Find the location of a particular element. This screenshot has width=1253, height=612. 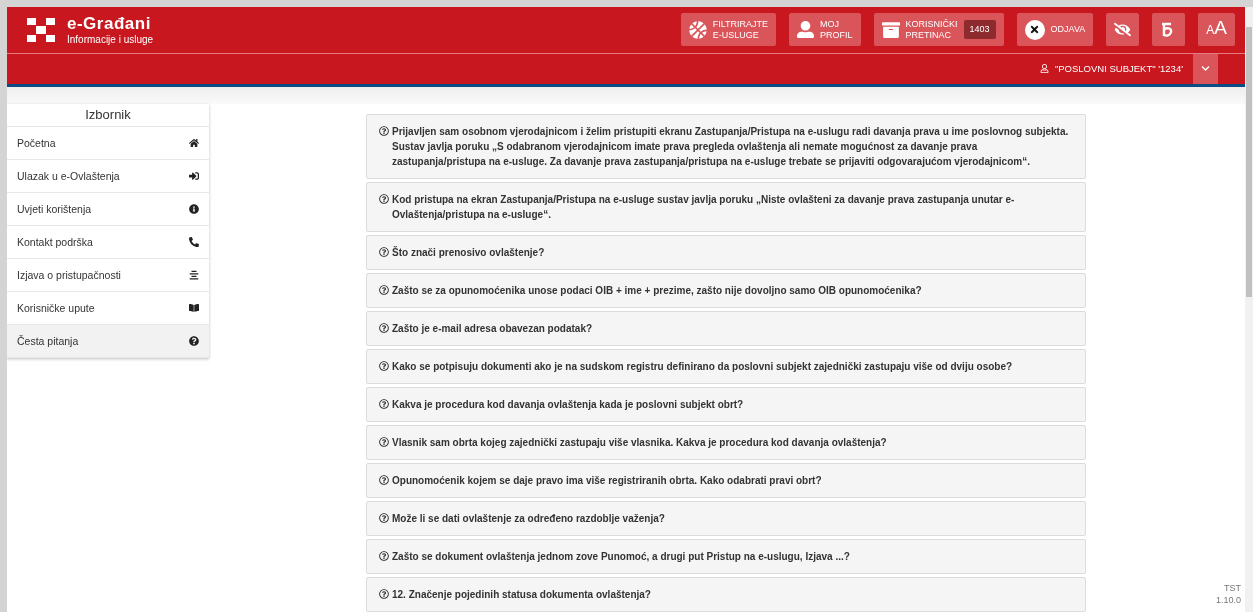

menu-item: Kontakt podrška is located at coordinates (108, 242).